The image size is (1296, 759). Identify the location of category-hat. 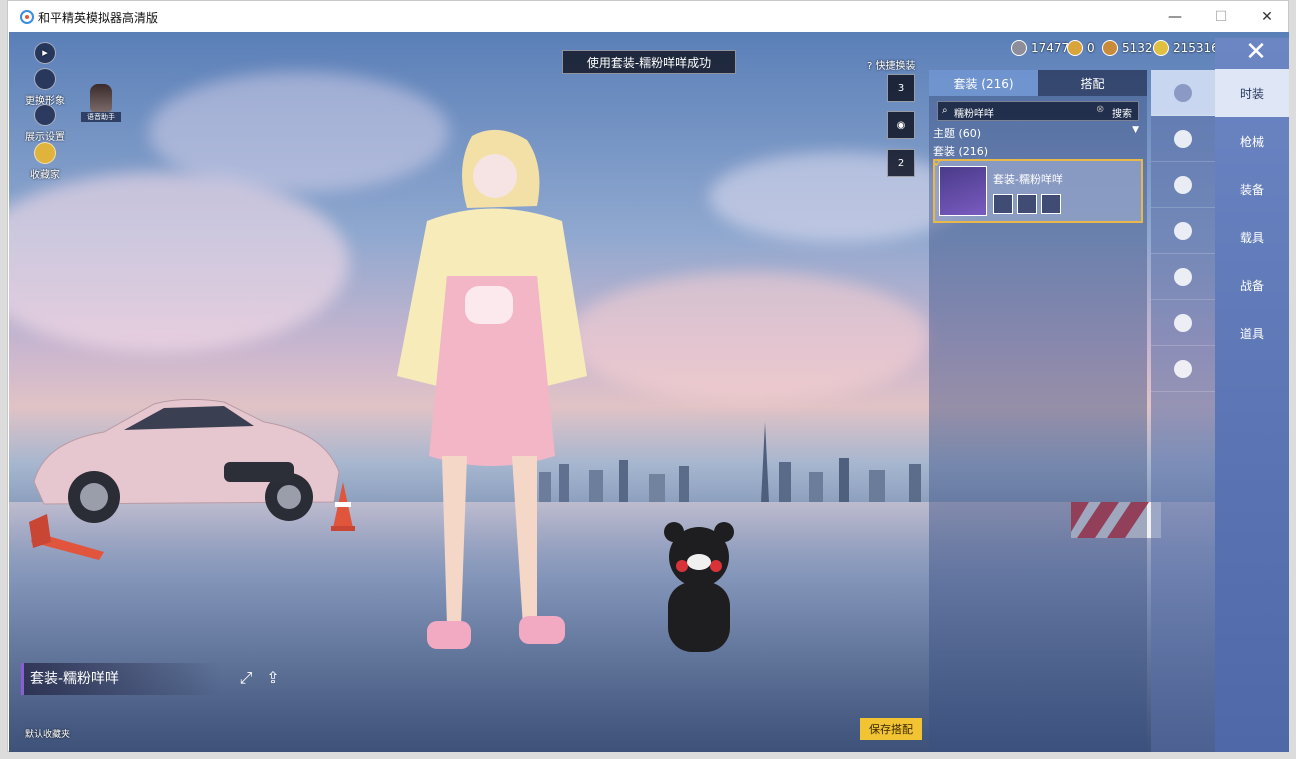
(1183, 139).